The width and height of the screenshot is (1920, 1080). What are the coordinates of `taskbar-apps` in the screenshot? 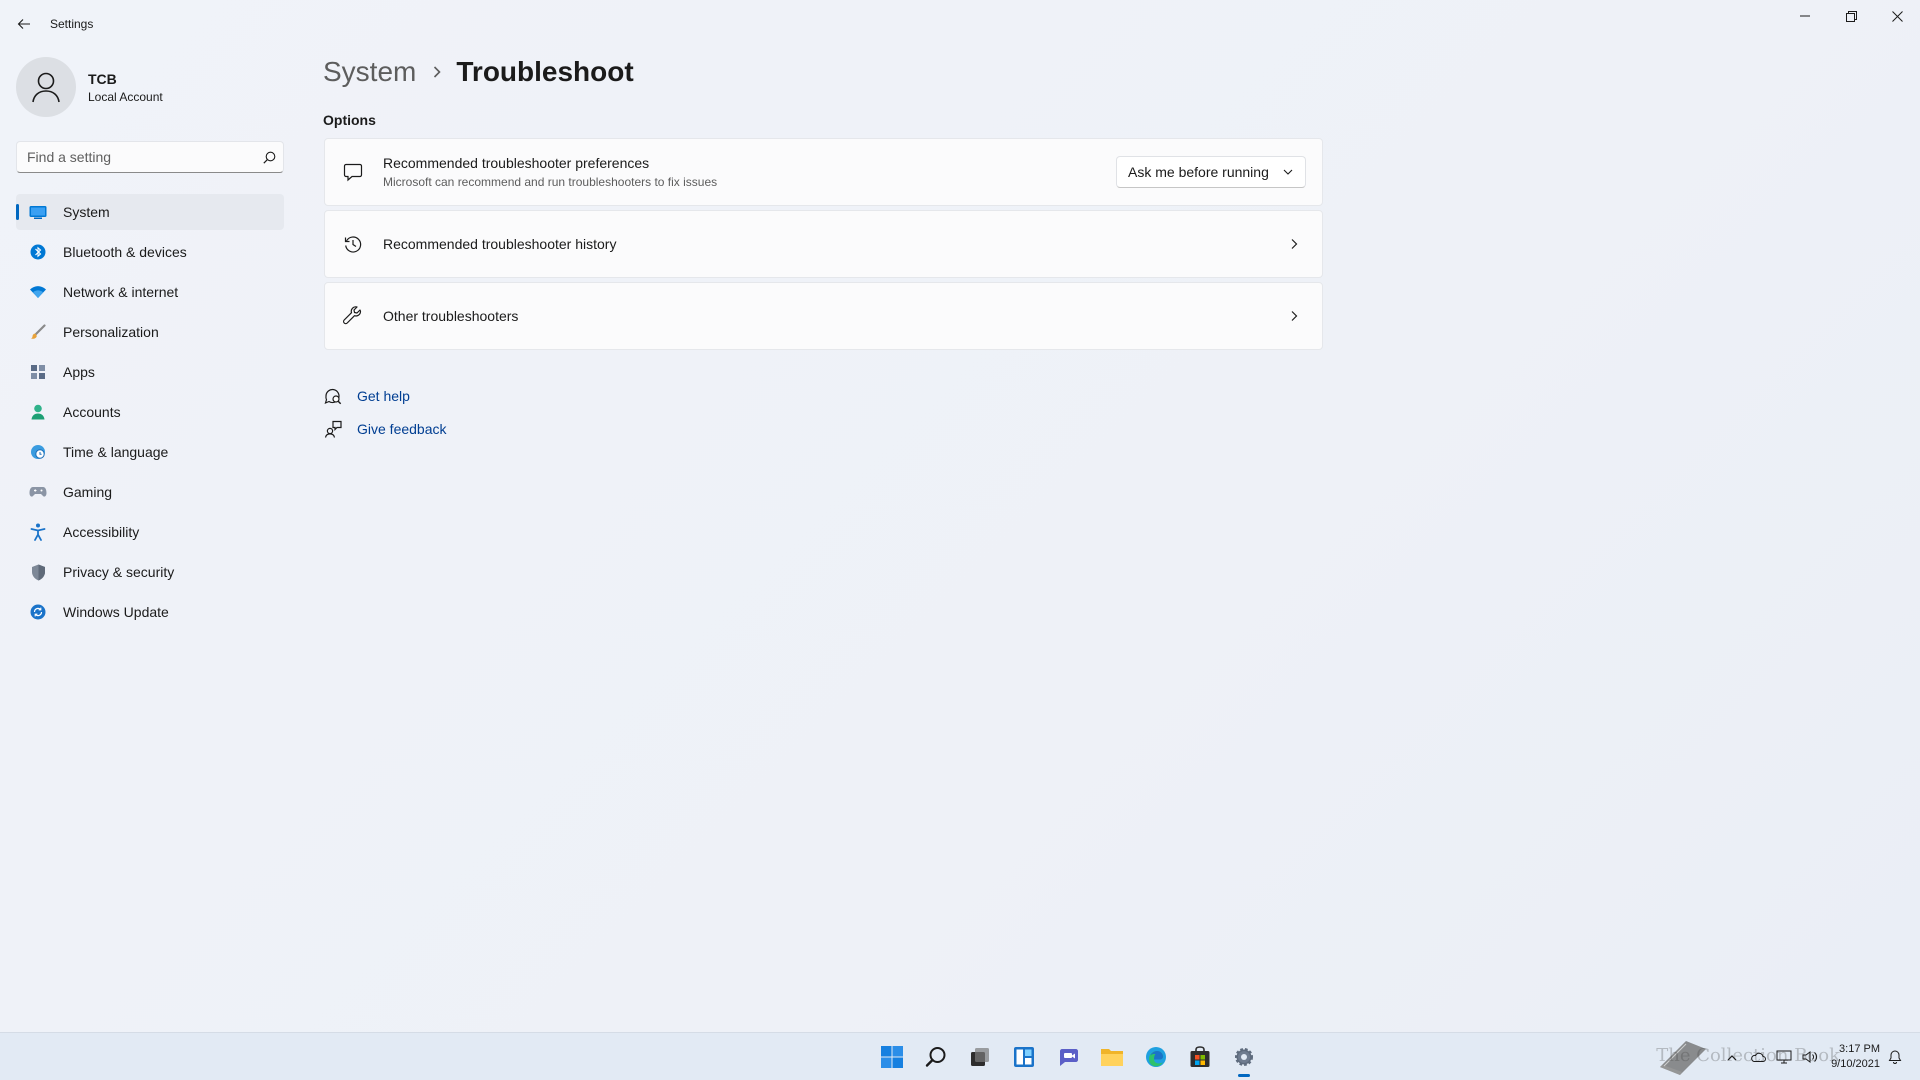 It's located at (1068, 1056).